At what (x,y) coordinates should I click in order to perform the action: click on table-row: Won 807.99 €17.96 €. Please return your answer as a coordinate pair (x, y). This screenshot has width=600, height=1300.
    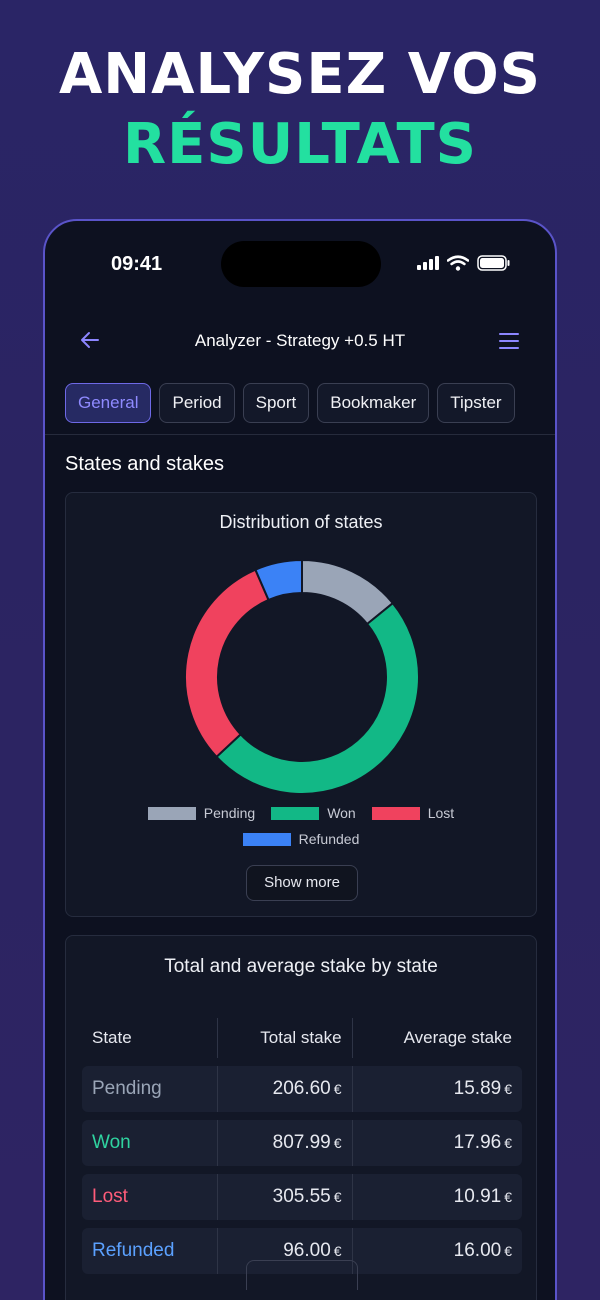
    Looking at the image, I should click on (302, 1143).